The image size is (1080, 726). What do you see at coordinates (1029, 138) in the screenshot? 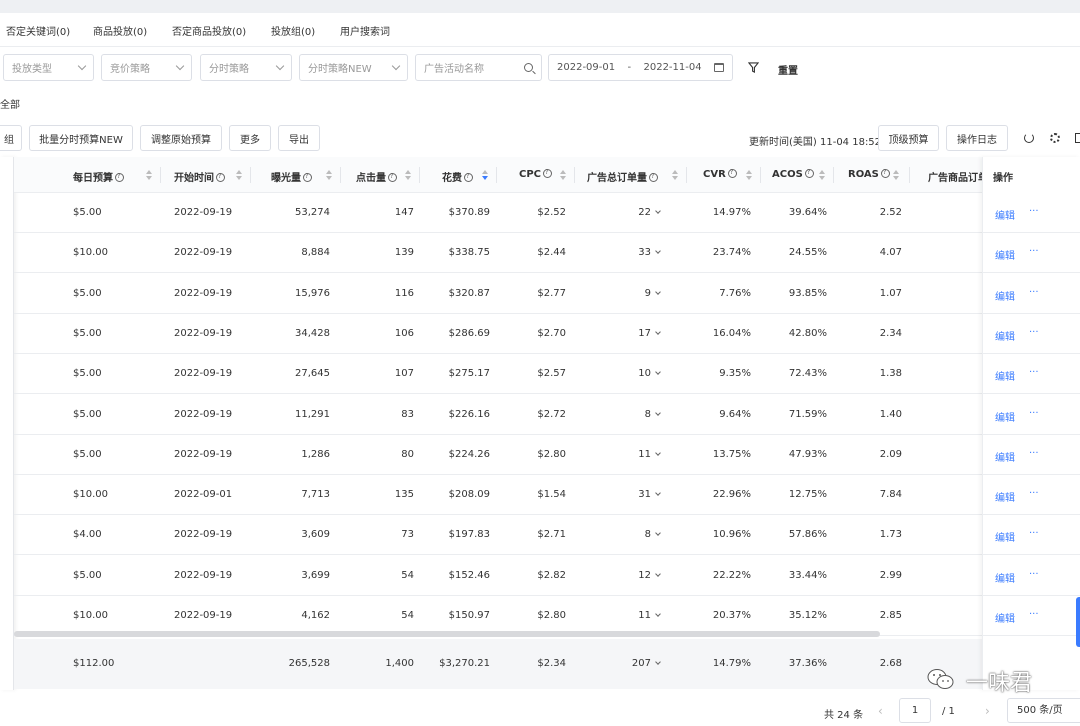
I see `refresh-icon` at bounding box center [1029, 138].